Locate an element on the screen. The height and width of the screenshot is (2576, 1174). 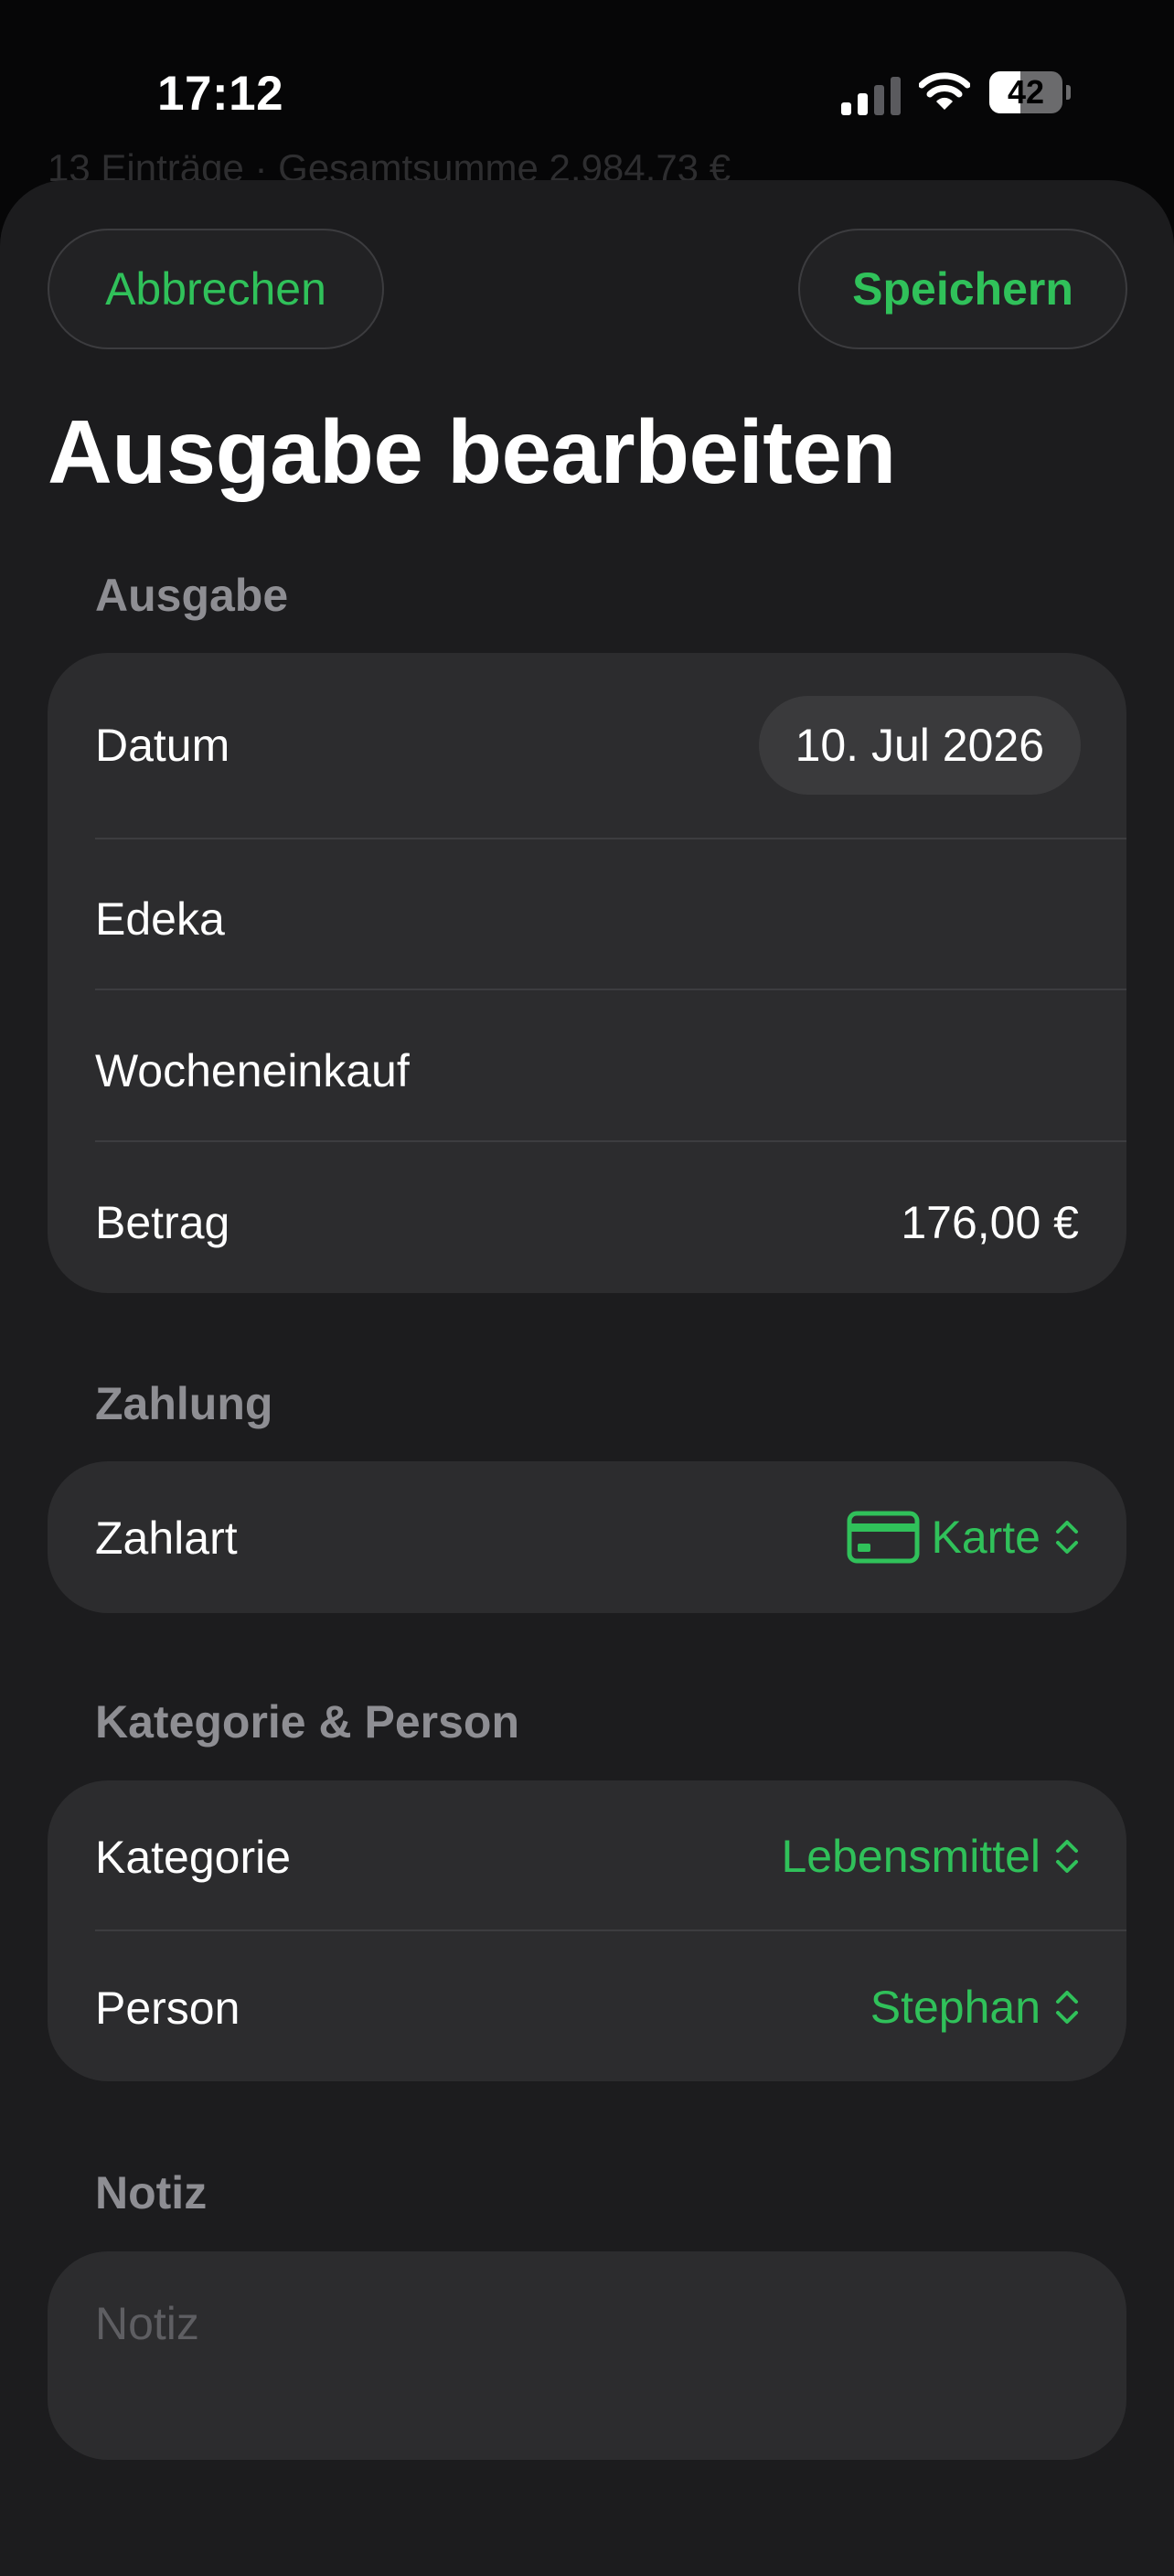
amount-field: 176,00 € is located at coordinates (990, 1222).